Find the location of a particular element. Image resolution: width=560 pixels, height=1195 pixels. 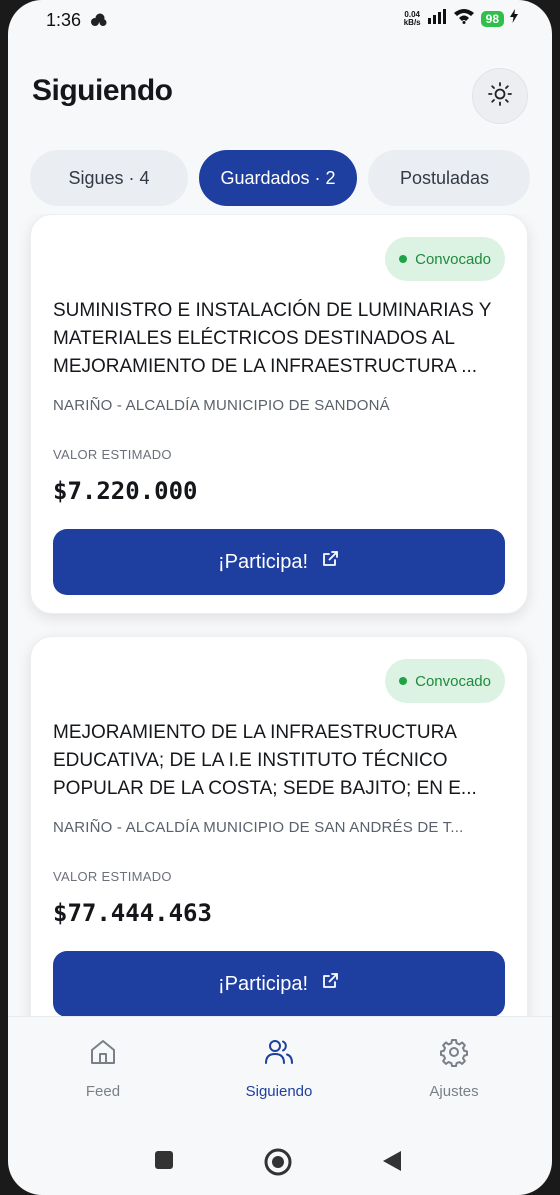

estimated-value: $7.220.000 is located at coordinates (125, 491).